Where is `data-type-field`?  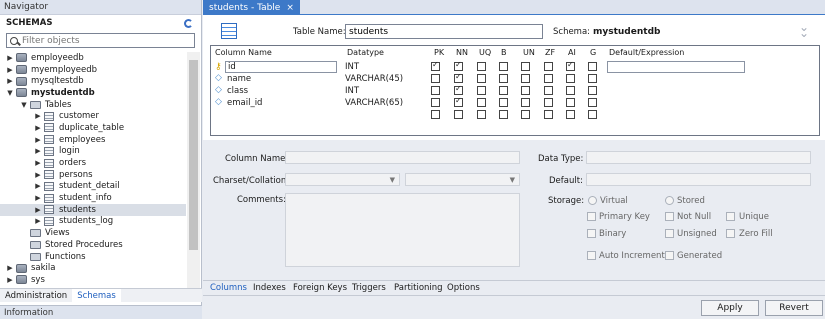
data-type-field is located at coordinates (698, 157).